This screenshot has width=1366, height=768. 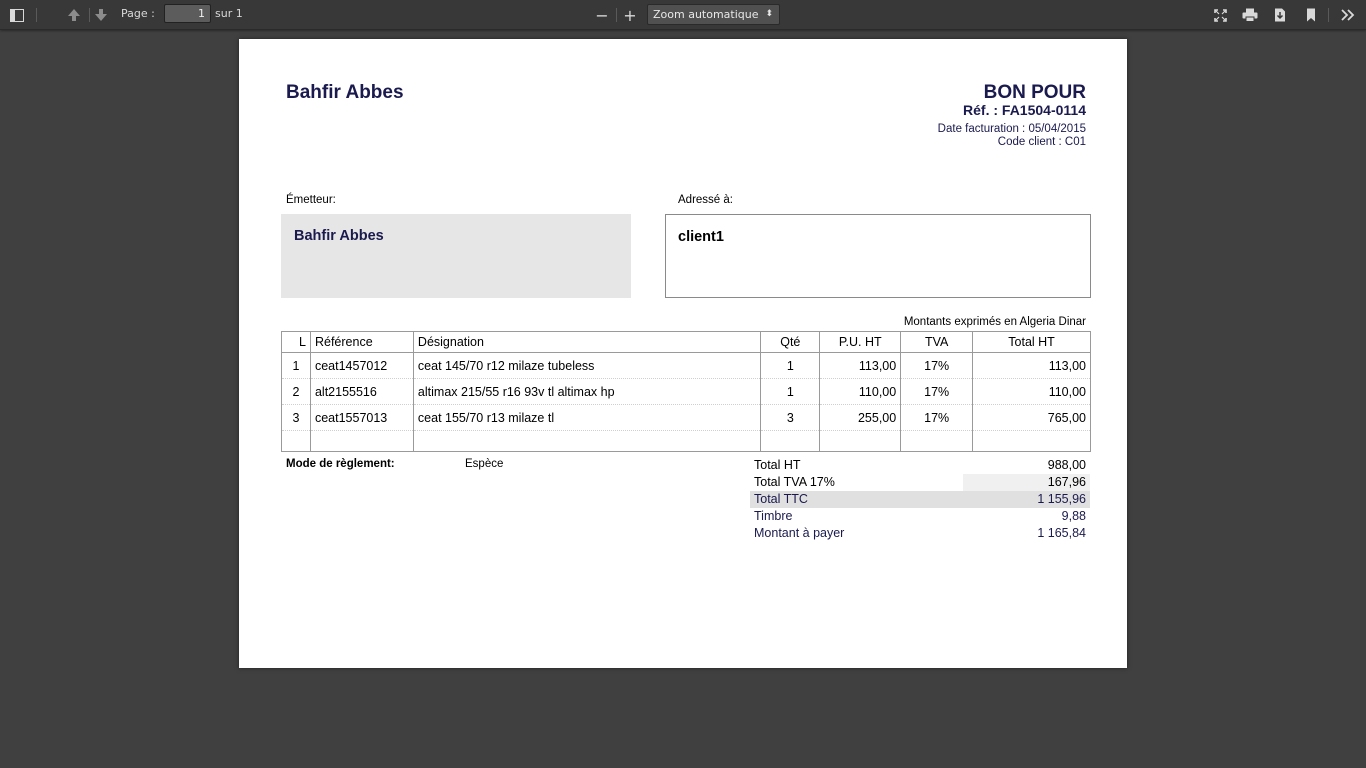 I want to click on recipient-label: Adressé à:, so click(x=705, y=200).